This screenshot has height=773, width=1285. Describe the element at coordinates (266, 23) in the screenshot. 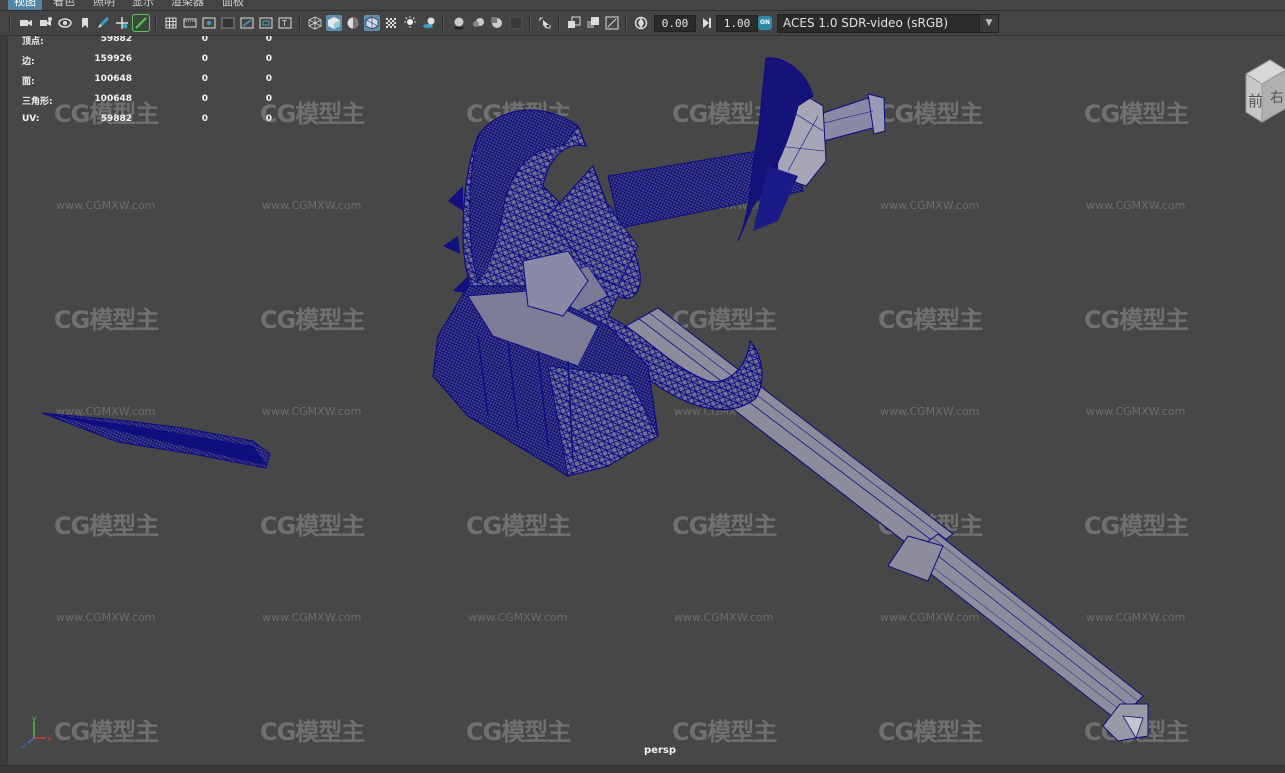

I see `safe-action-icon` at that location.